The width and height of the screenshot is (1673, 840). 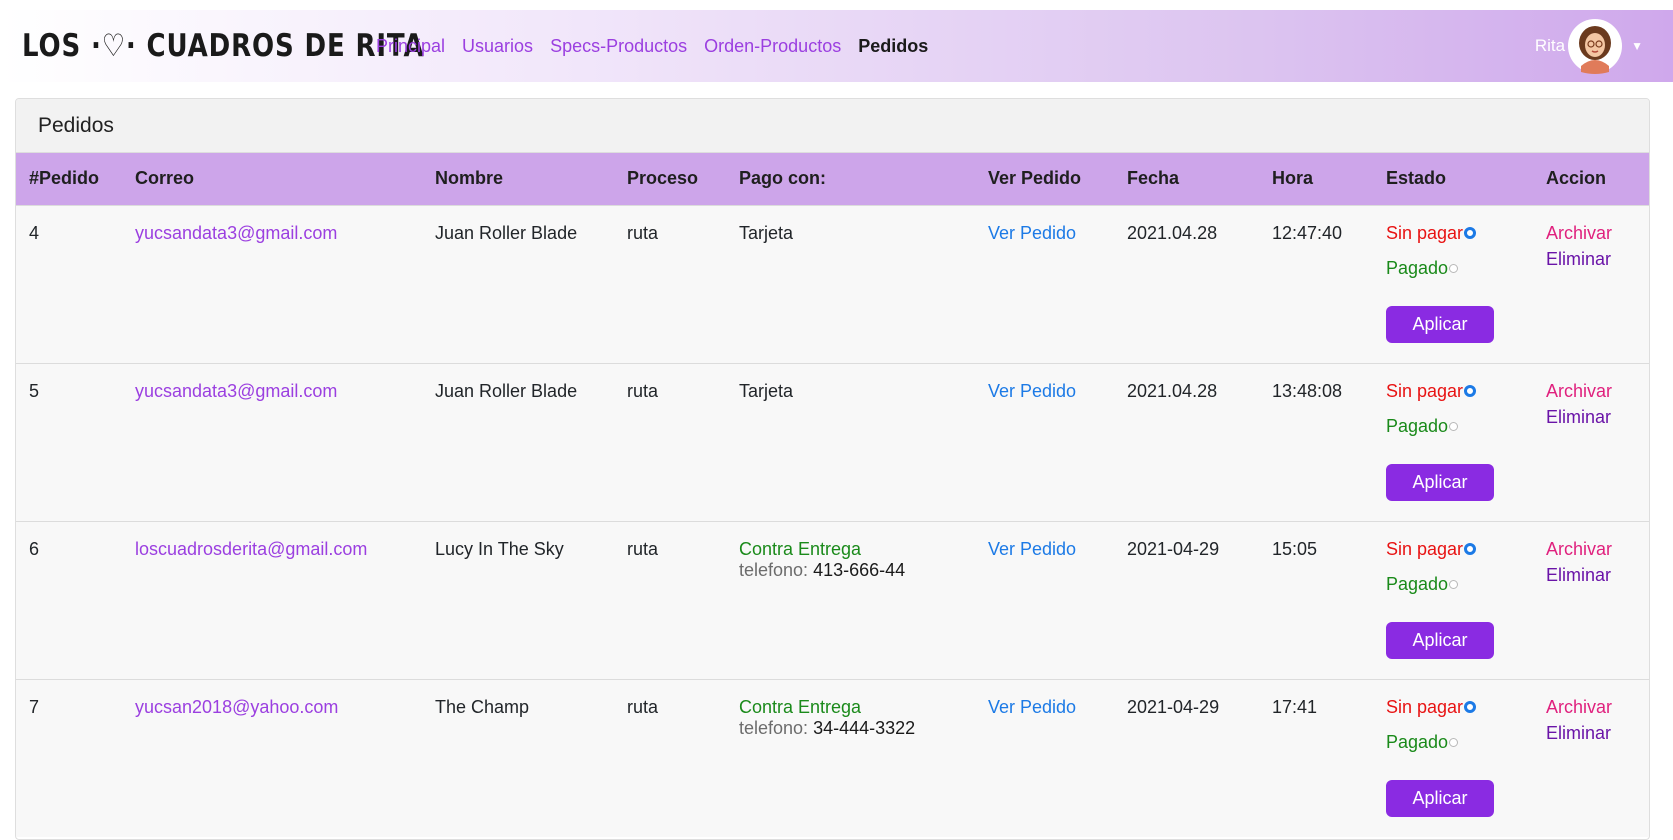 What do you see at coordinates (1035, 178) in the screenshot?
I see `col-ver-pedido: Ver Pedido` at bounding box center [1035, 178].